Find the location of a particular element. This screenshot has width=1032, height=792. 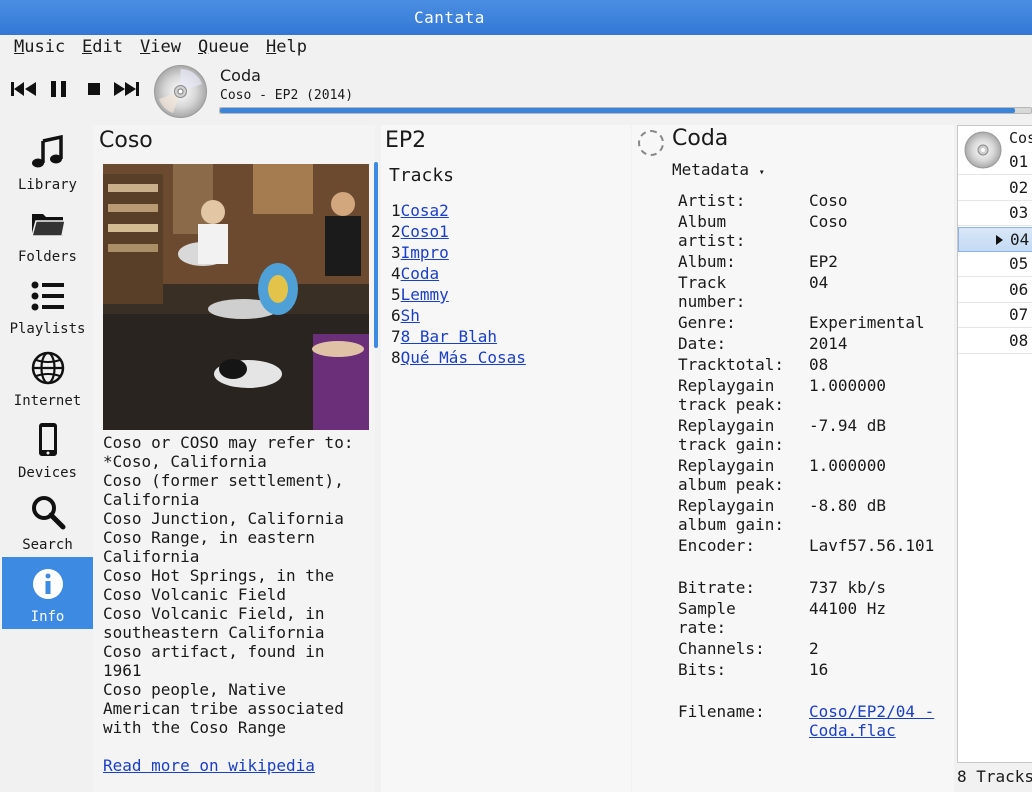

metadata-row: Genre: Experimental is located at coordinates (814, 322).